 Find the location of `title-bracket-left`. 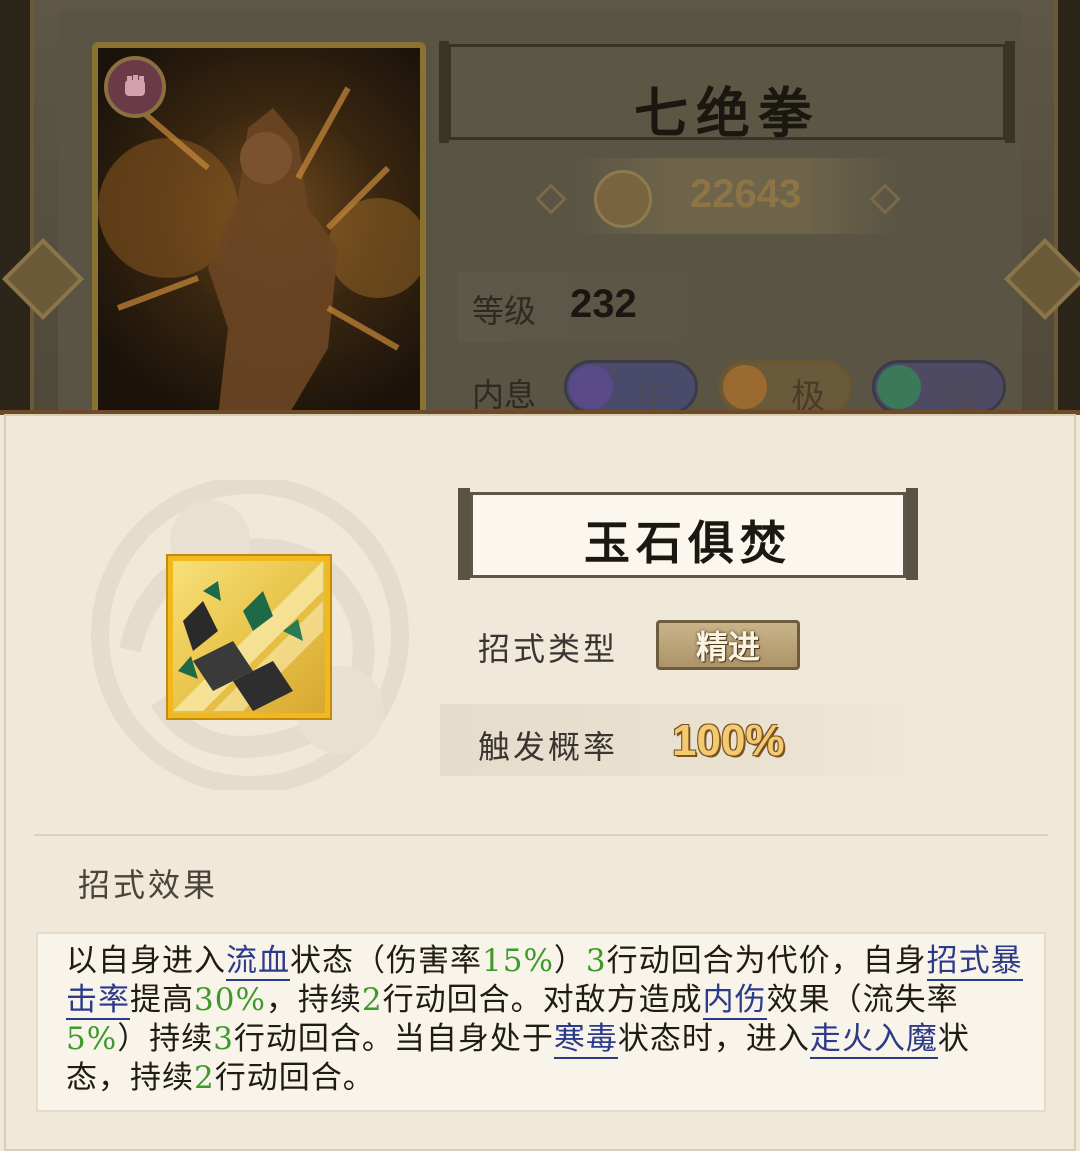

title-bracket-left is located at coordinates (464, 534).